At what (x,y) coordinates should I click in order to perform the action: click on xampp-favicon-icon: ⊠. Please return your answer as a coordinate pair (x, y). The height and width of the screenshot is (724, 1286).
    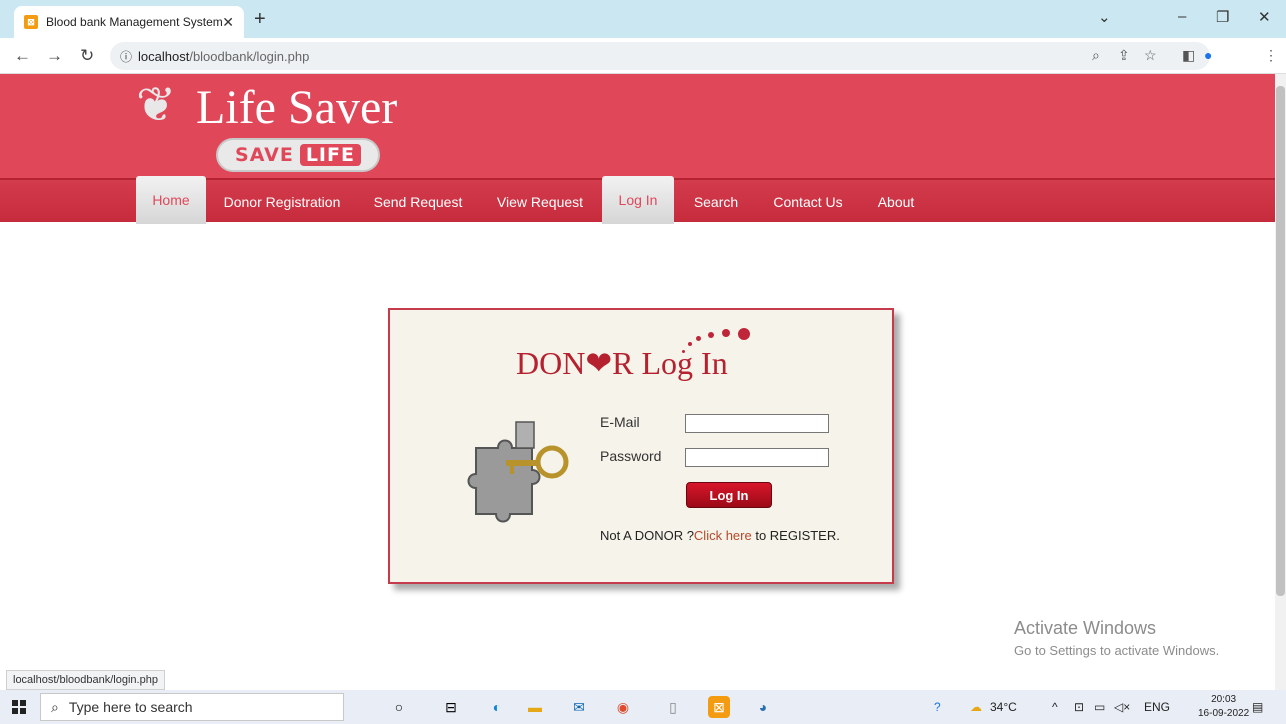
    Looking at the image, I should click on (31, 22).